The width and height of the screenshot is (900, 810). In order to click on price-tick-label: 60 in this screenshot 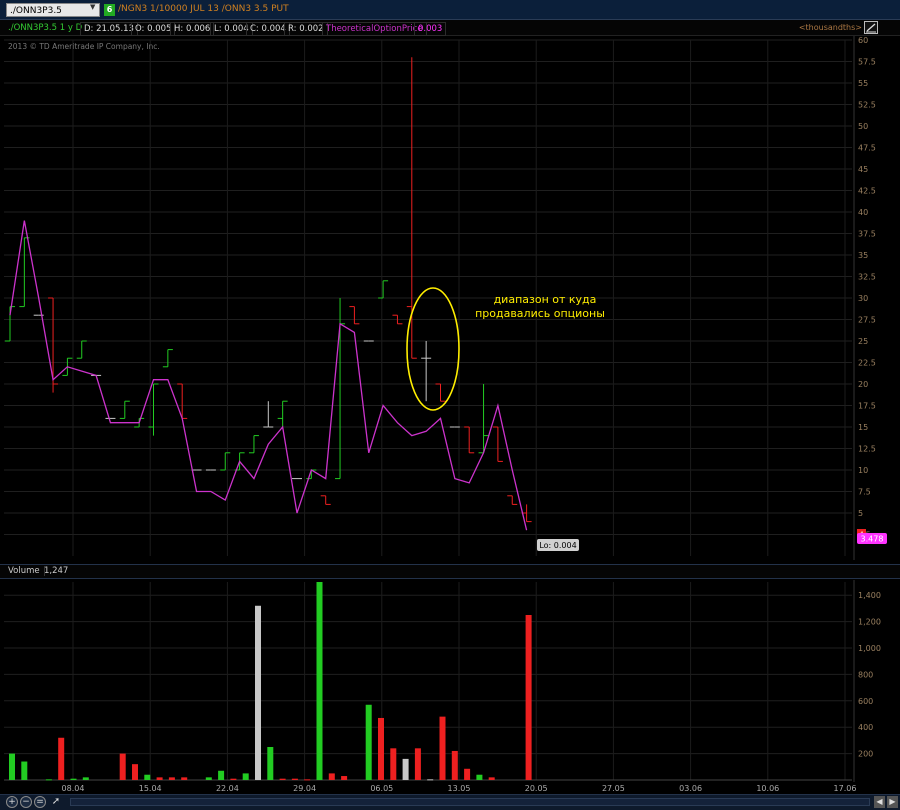, I will do `click(863, 40)`.